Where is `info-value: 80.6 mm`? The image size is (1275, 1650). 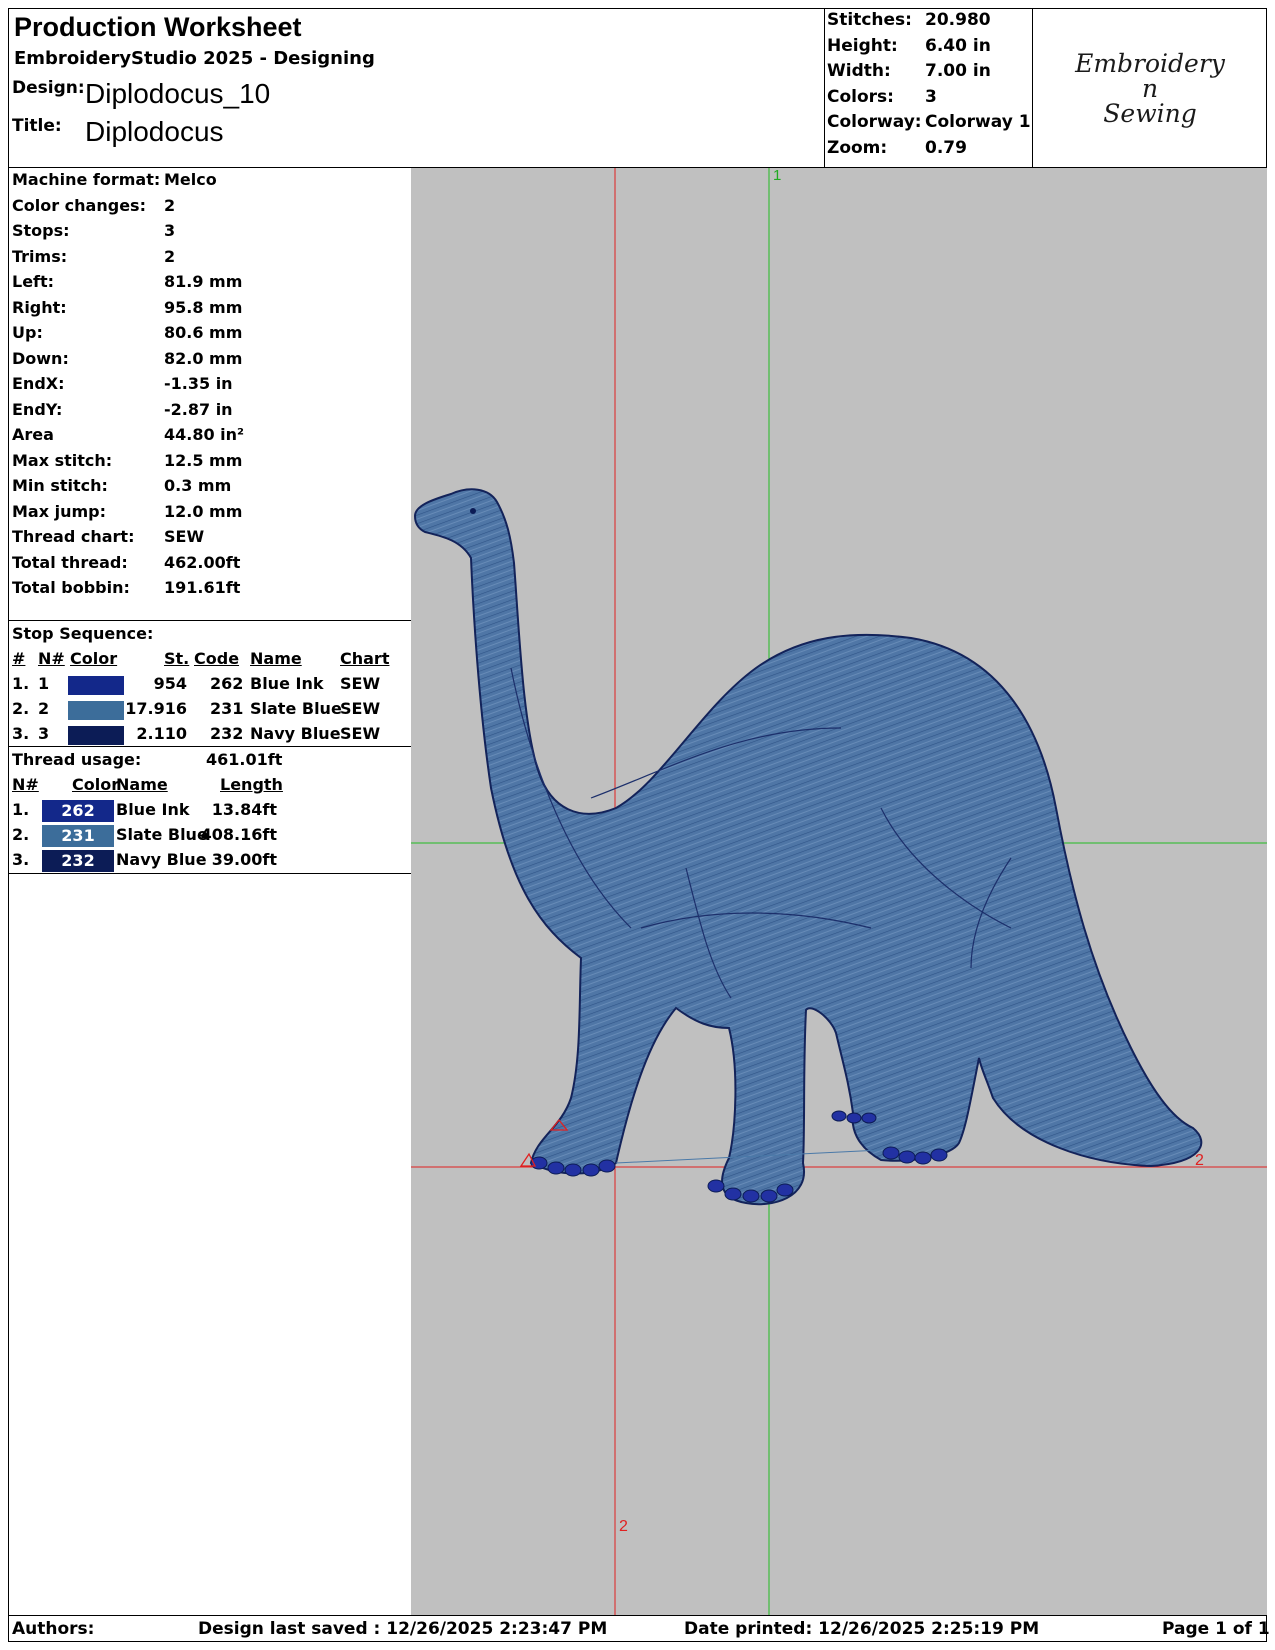 info-value: 80.6 mm is located at coordinates (203, 332).